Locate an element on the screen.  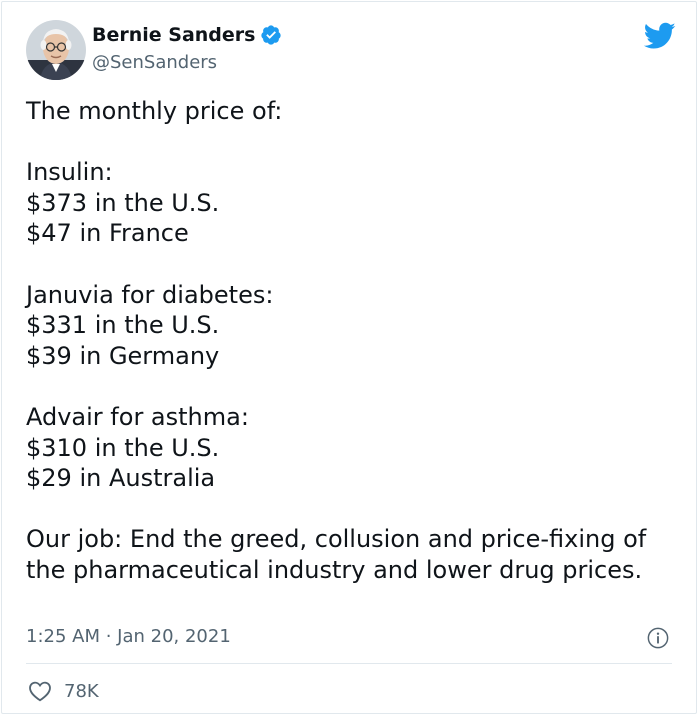
avatar is located at coordinates (56, 50).